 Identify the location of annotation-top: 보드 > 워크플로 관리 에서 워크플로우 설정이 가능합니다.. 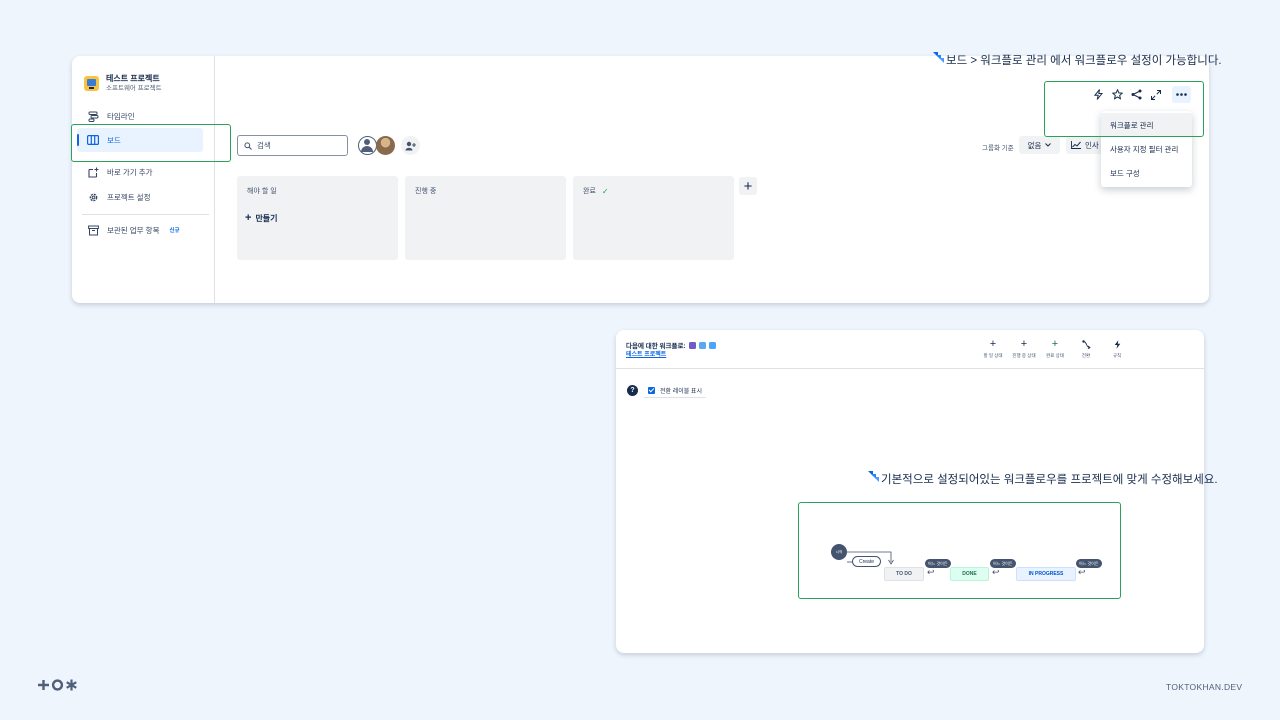
(1077, 60).